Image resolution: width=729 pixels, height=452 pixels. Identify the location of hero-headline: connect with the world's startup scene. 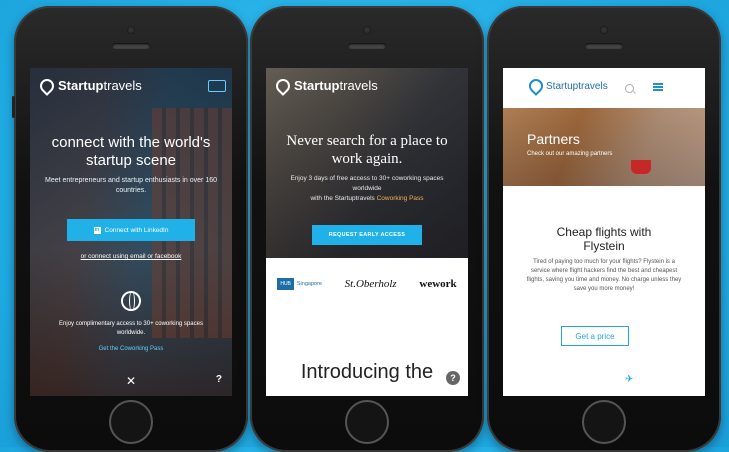
(131, 151).